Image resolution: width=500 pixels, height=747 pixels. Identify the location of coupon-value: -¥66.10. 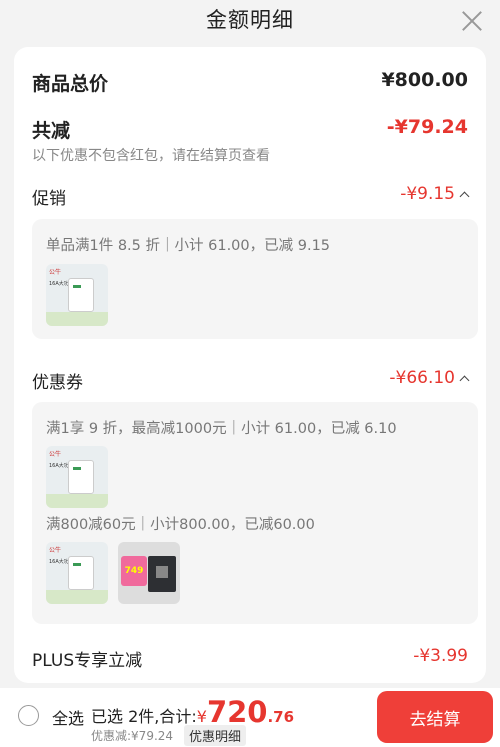
(422, 378).